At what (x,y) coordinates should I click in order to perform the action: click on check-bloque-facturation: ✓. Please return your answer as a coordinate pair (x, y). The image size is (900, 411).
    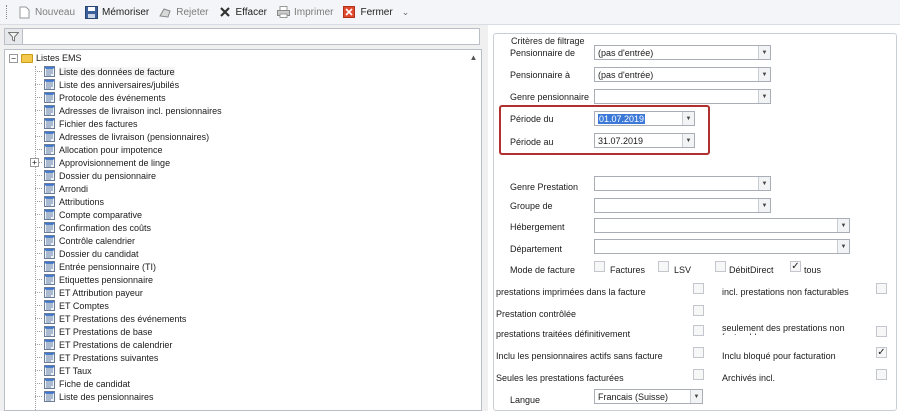
    Looking at the image, I should click on (881, 352).